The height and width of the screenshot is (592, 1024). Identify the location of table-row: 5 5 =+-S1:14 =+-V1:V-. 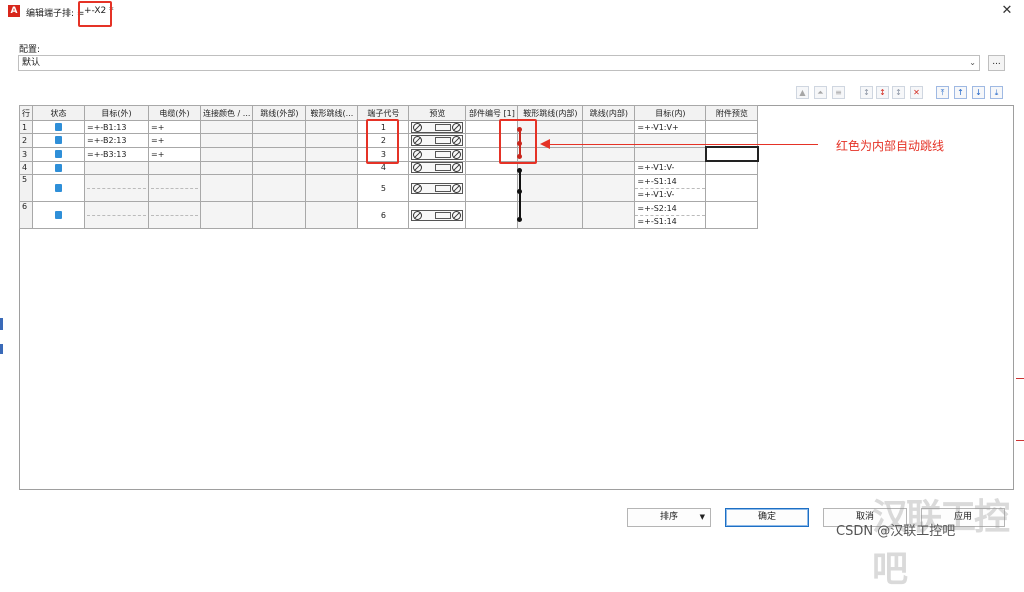
(389, 188).